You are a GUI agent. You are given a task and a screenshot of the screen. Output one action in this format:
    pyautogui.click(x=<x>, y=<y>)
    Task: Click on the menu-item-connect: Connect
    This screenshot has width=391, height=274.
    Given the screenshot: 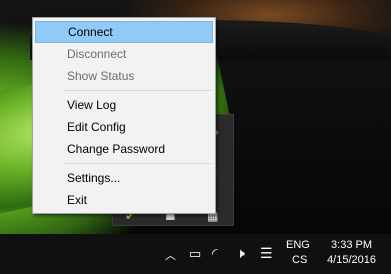 What is the action you would take?
    pyautogui.click(x=124, y=32)
    